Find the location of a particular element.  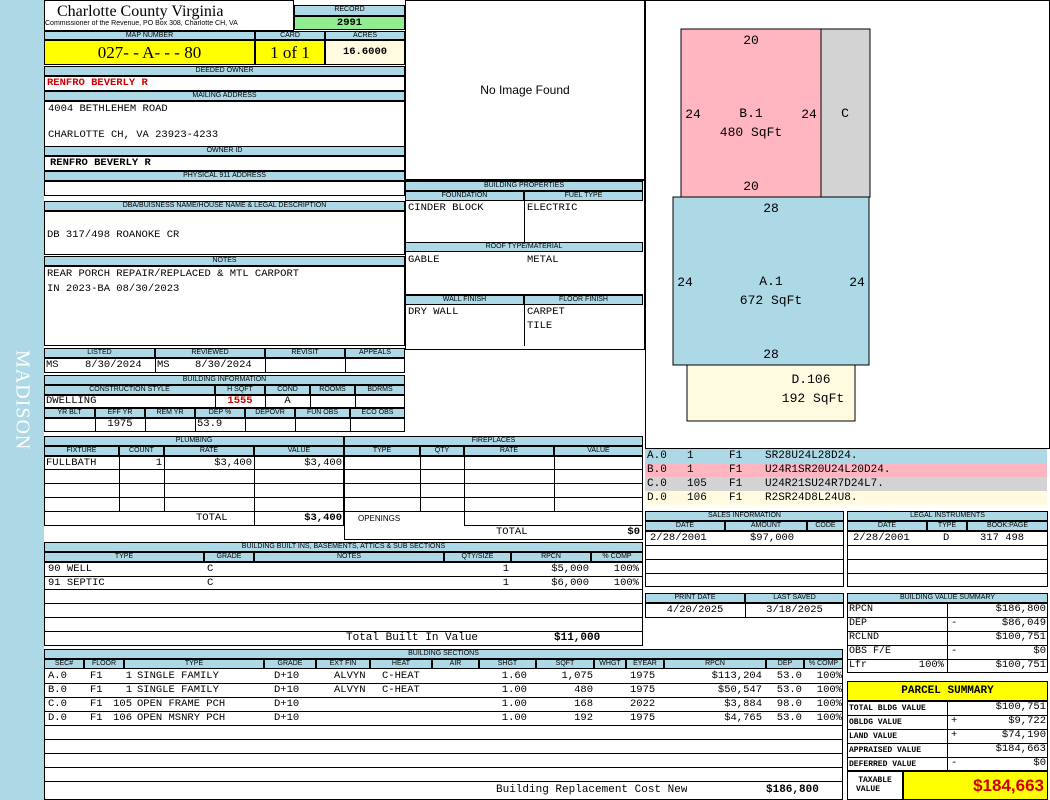

section-code: 1 is located at coordinates (128, 676).